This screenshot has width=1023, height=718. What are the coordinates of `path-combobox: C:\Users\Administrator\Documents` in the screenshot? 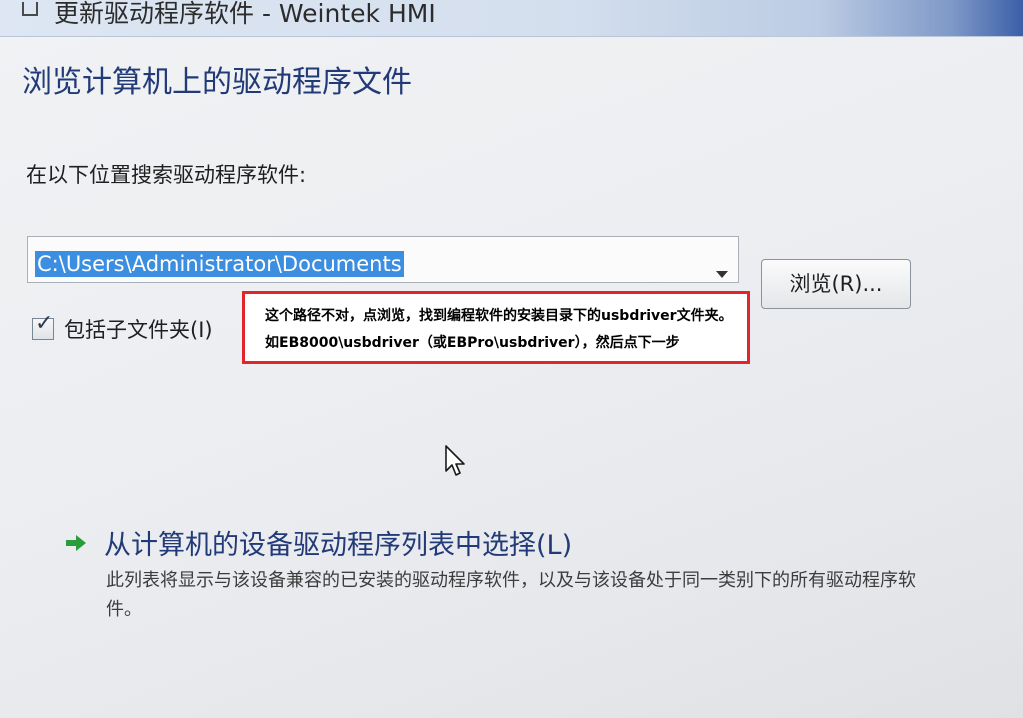 It's located at (383, 259).